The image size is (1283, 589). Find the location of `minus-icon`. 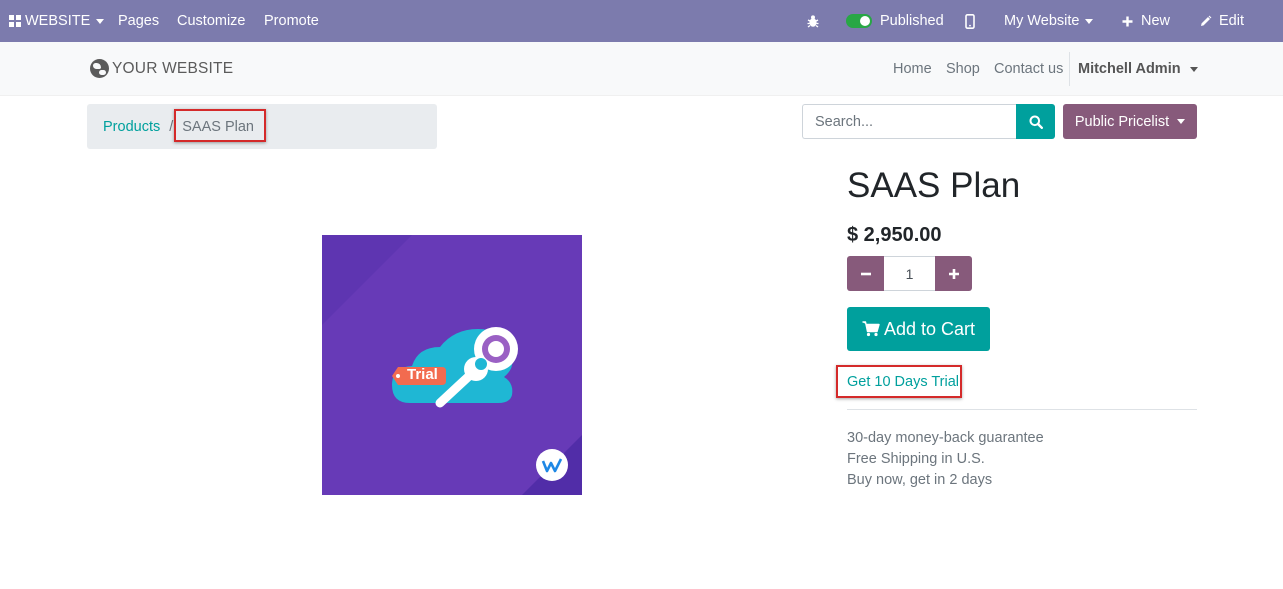

minus-icon is located at coordinates (865, 273).